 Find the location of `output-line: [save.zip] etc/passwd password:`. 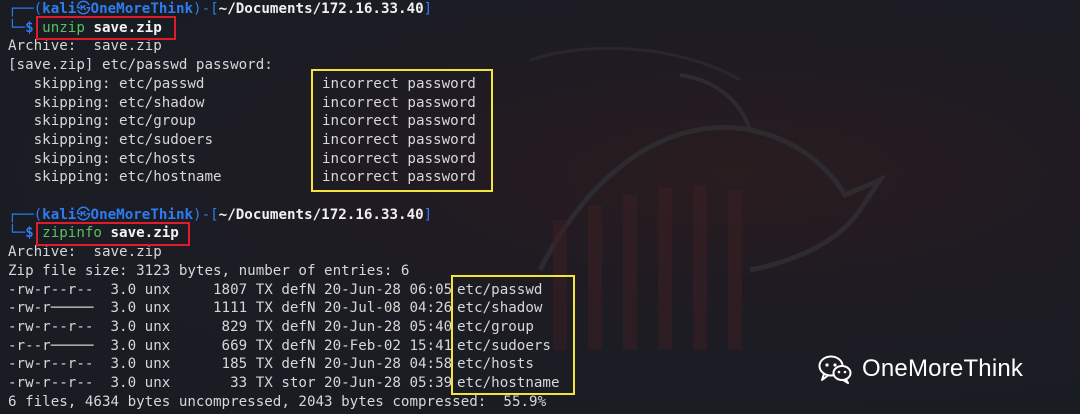

output-line: [save.zip] etc/passwd password: is located at coordinates (140, 65).